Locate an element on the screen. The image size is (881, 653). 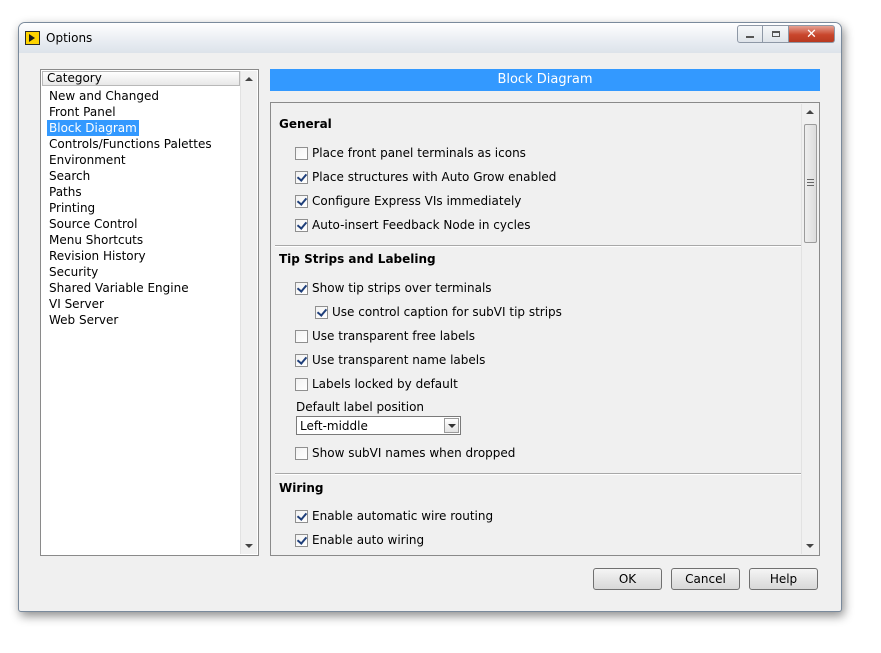
option-transparent-free-labels: Use transparent free labels is located at coordinates (385, 336).